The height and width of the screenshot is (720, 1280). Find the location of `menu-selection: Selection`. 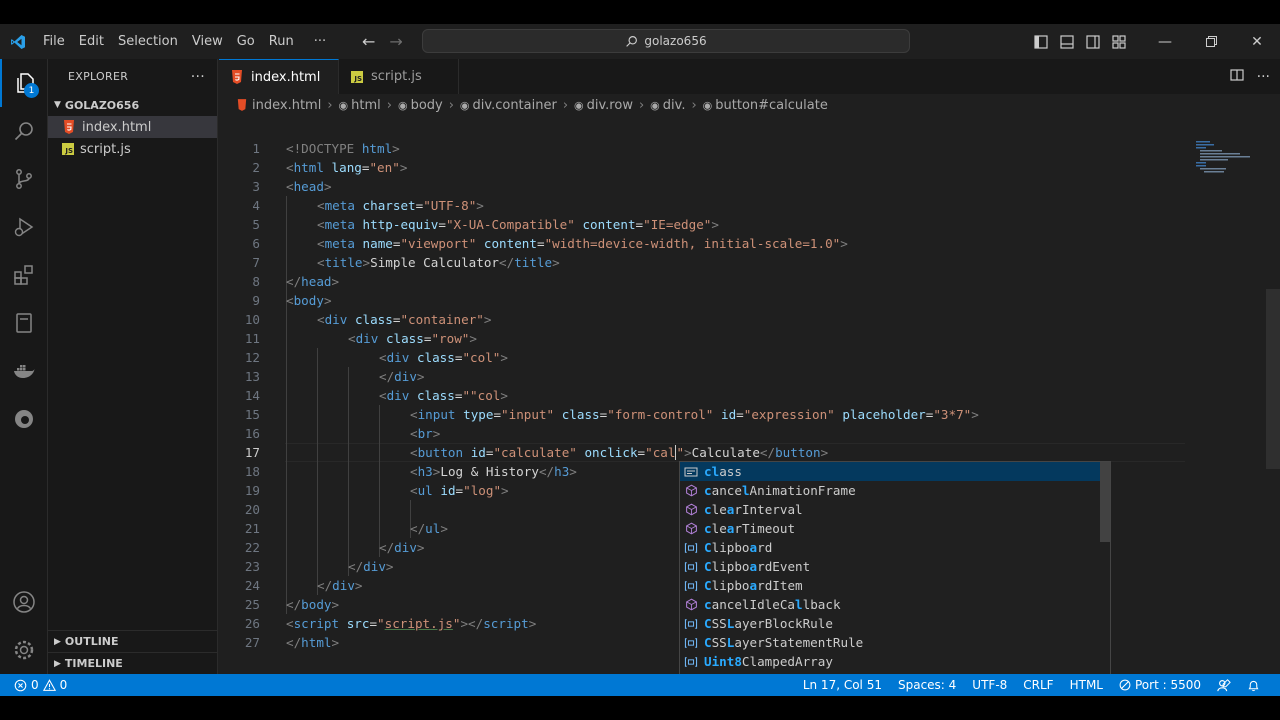

menu-selection: Selection is located at coordinates (148, 41).